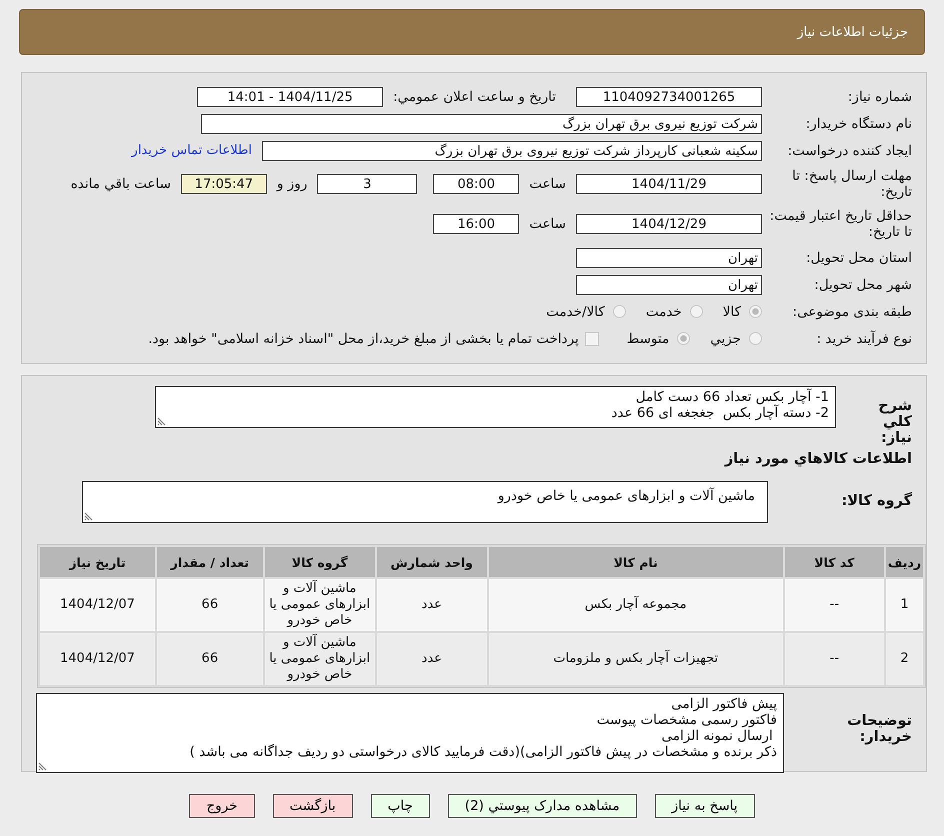 Image resolution: width=944 pixels, height=836 pixels. I want to click on radio-label: خدمت, so click(664, 312).